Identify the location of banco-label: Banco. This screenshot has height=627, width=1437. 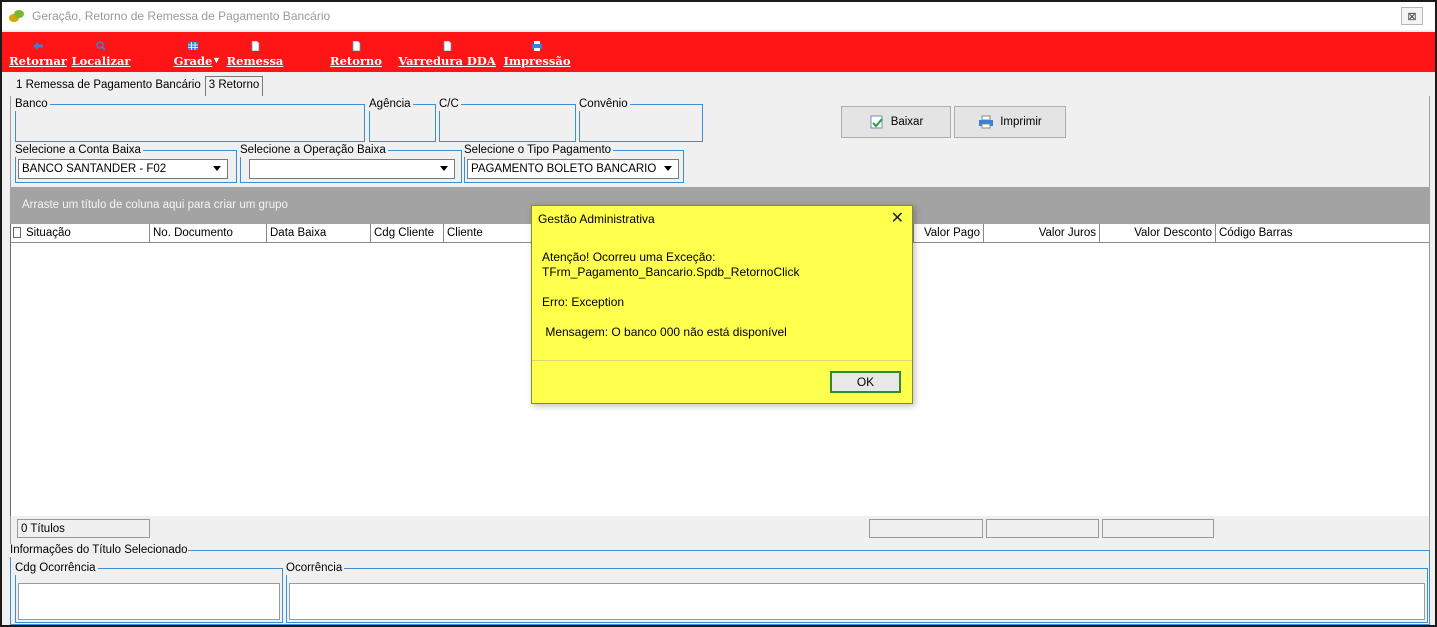
(32, 104).